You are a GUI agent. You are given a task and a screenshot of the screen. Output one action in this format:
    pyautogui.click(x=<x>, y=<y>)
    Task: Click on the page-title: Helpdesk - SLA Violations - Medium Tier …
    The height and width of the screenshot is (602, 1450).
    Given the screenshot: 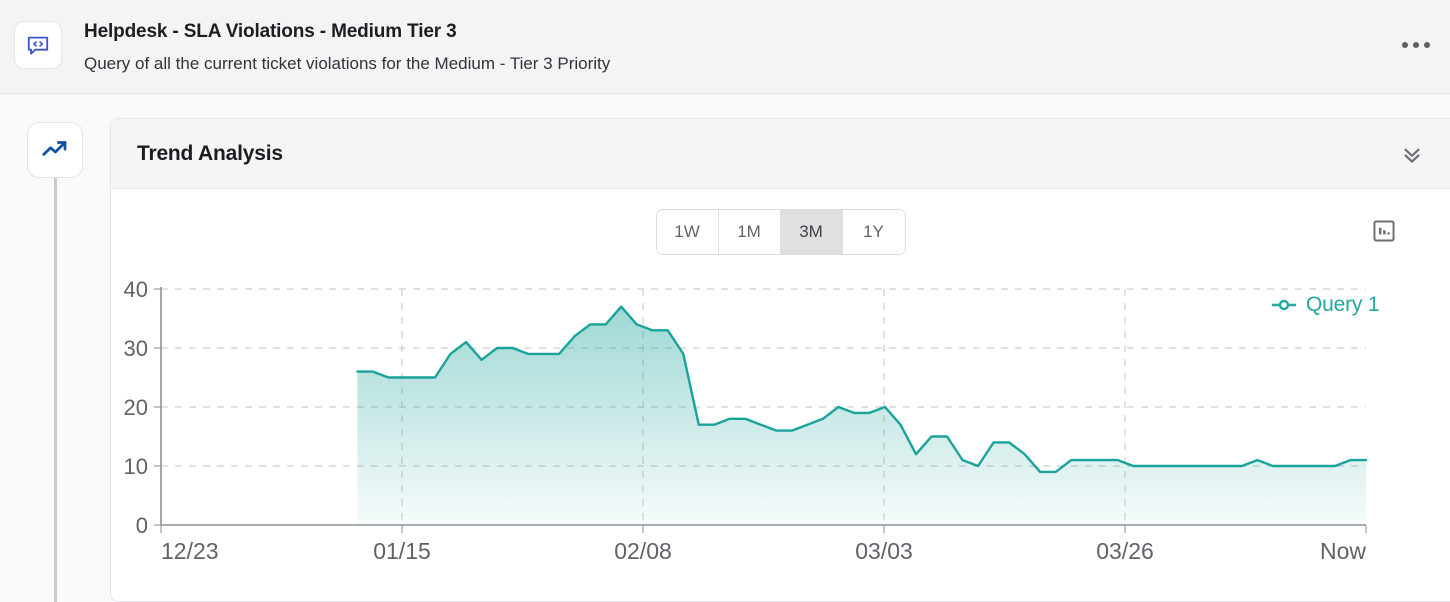 What is the action you would take?
    pyautogui.click(x=270, y=31)
    